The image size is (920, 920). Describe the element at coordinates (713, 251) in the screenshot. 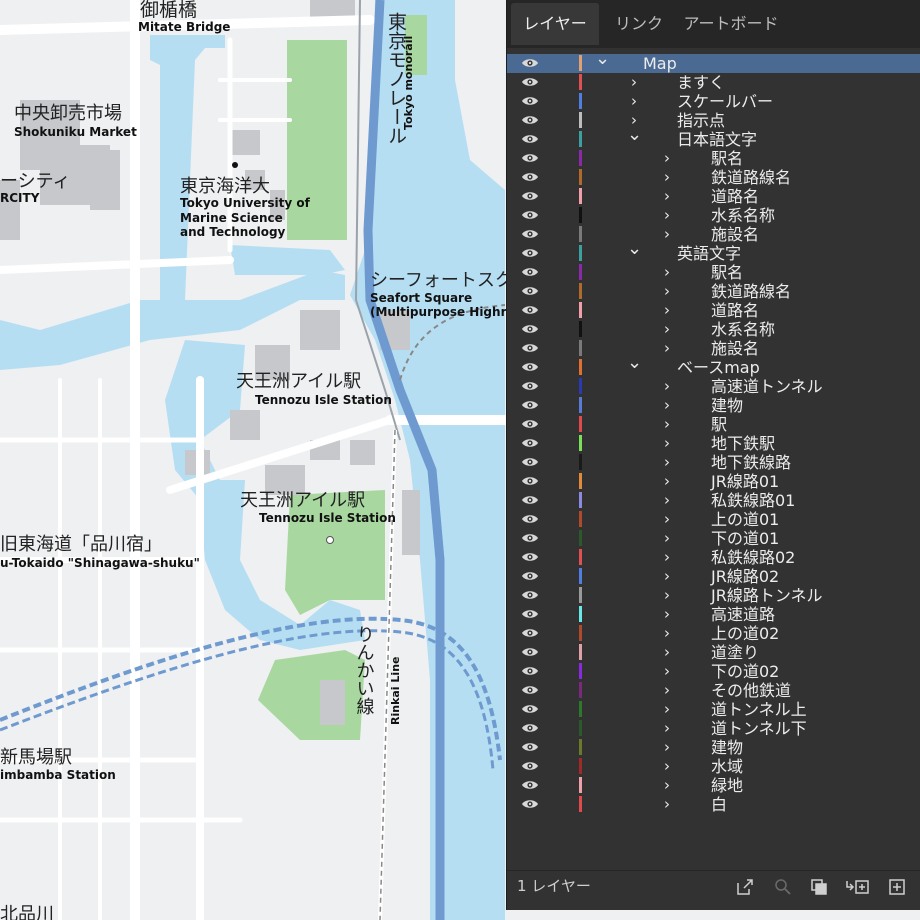

I see `layer-row: ⌄ 英語文字` at that location.